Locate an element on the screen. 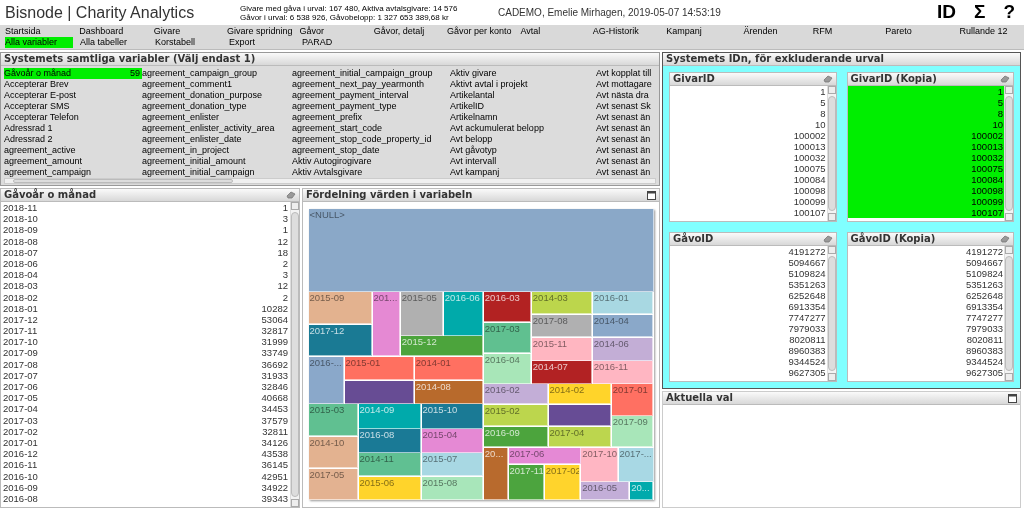  menu-tab: Korstabell is located at coordinates (177, 42).